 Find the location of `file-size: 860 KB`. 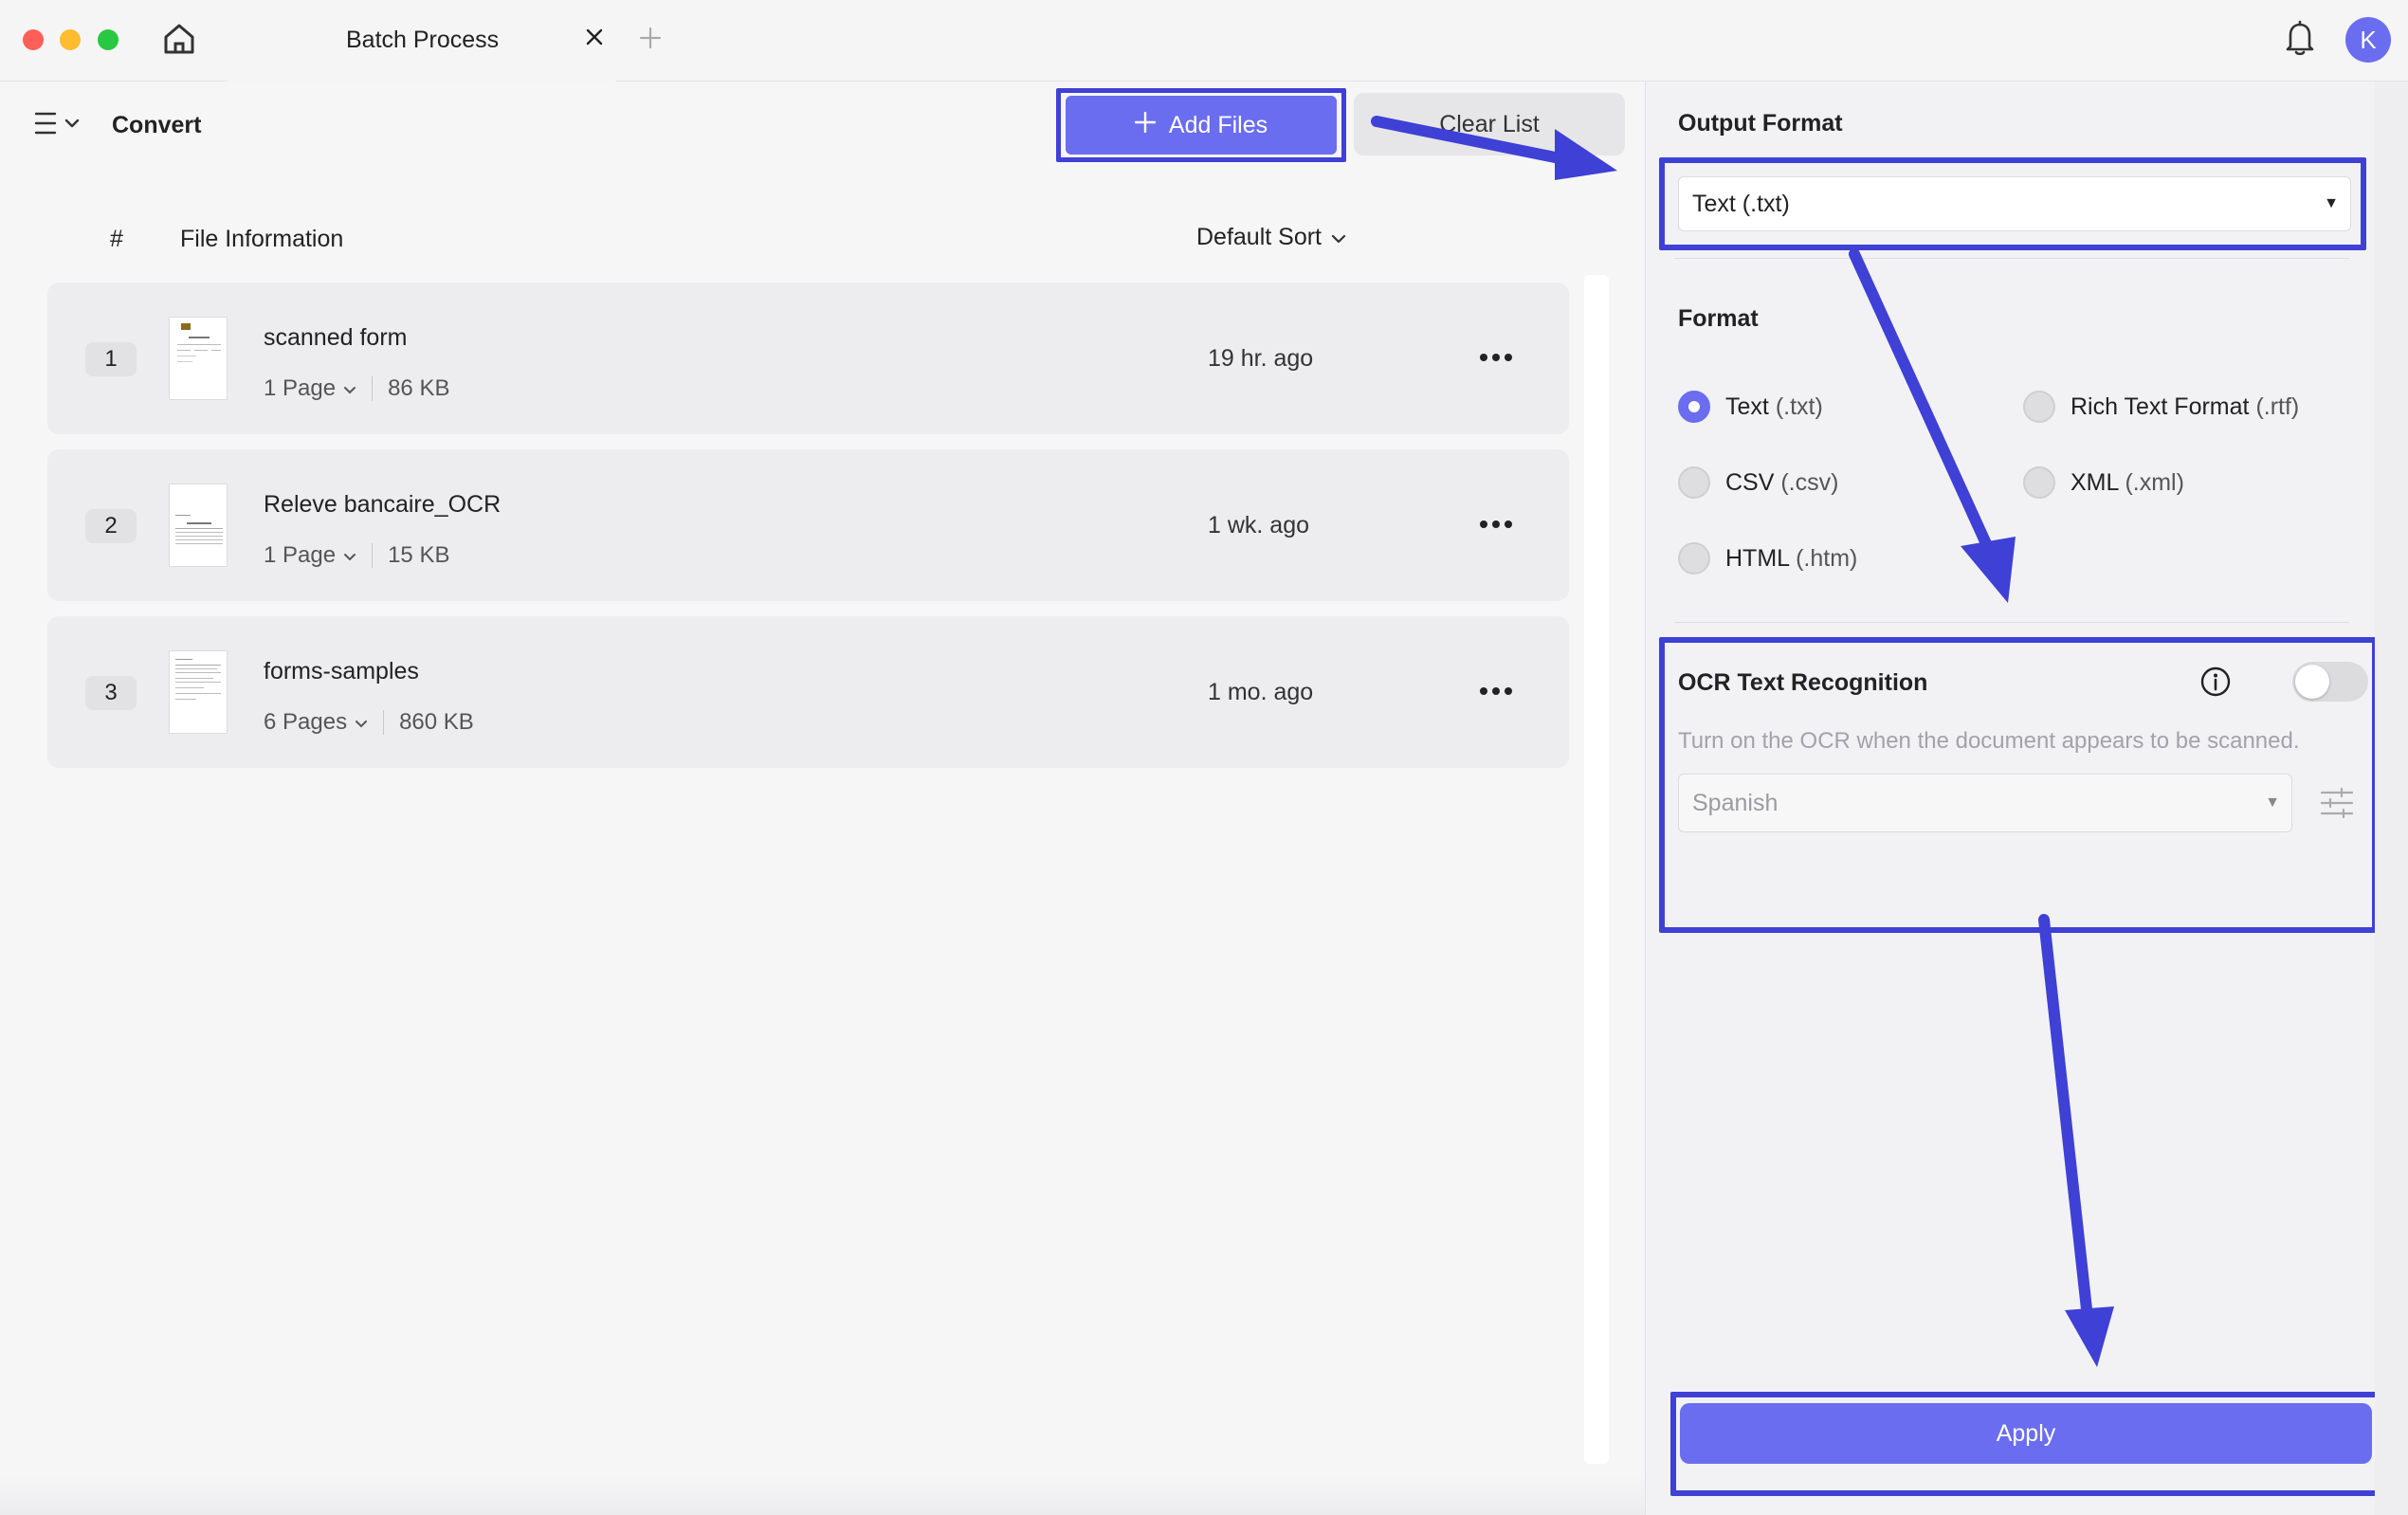

file-size: 860 KB is located at coordinates (436, 722).